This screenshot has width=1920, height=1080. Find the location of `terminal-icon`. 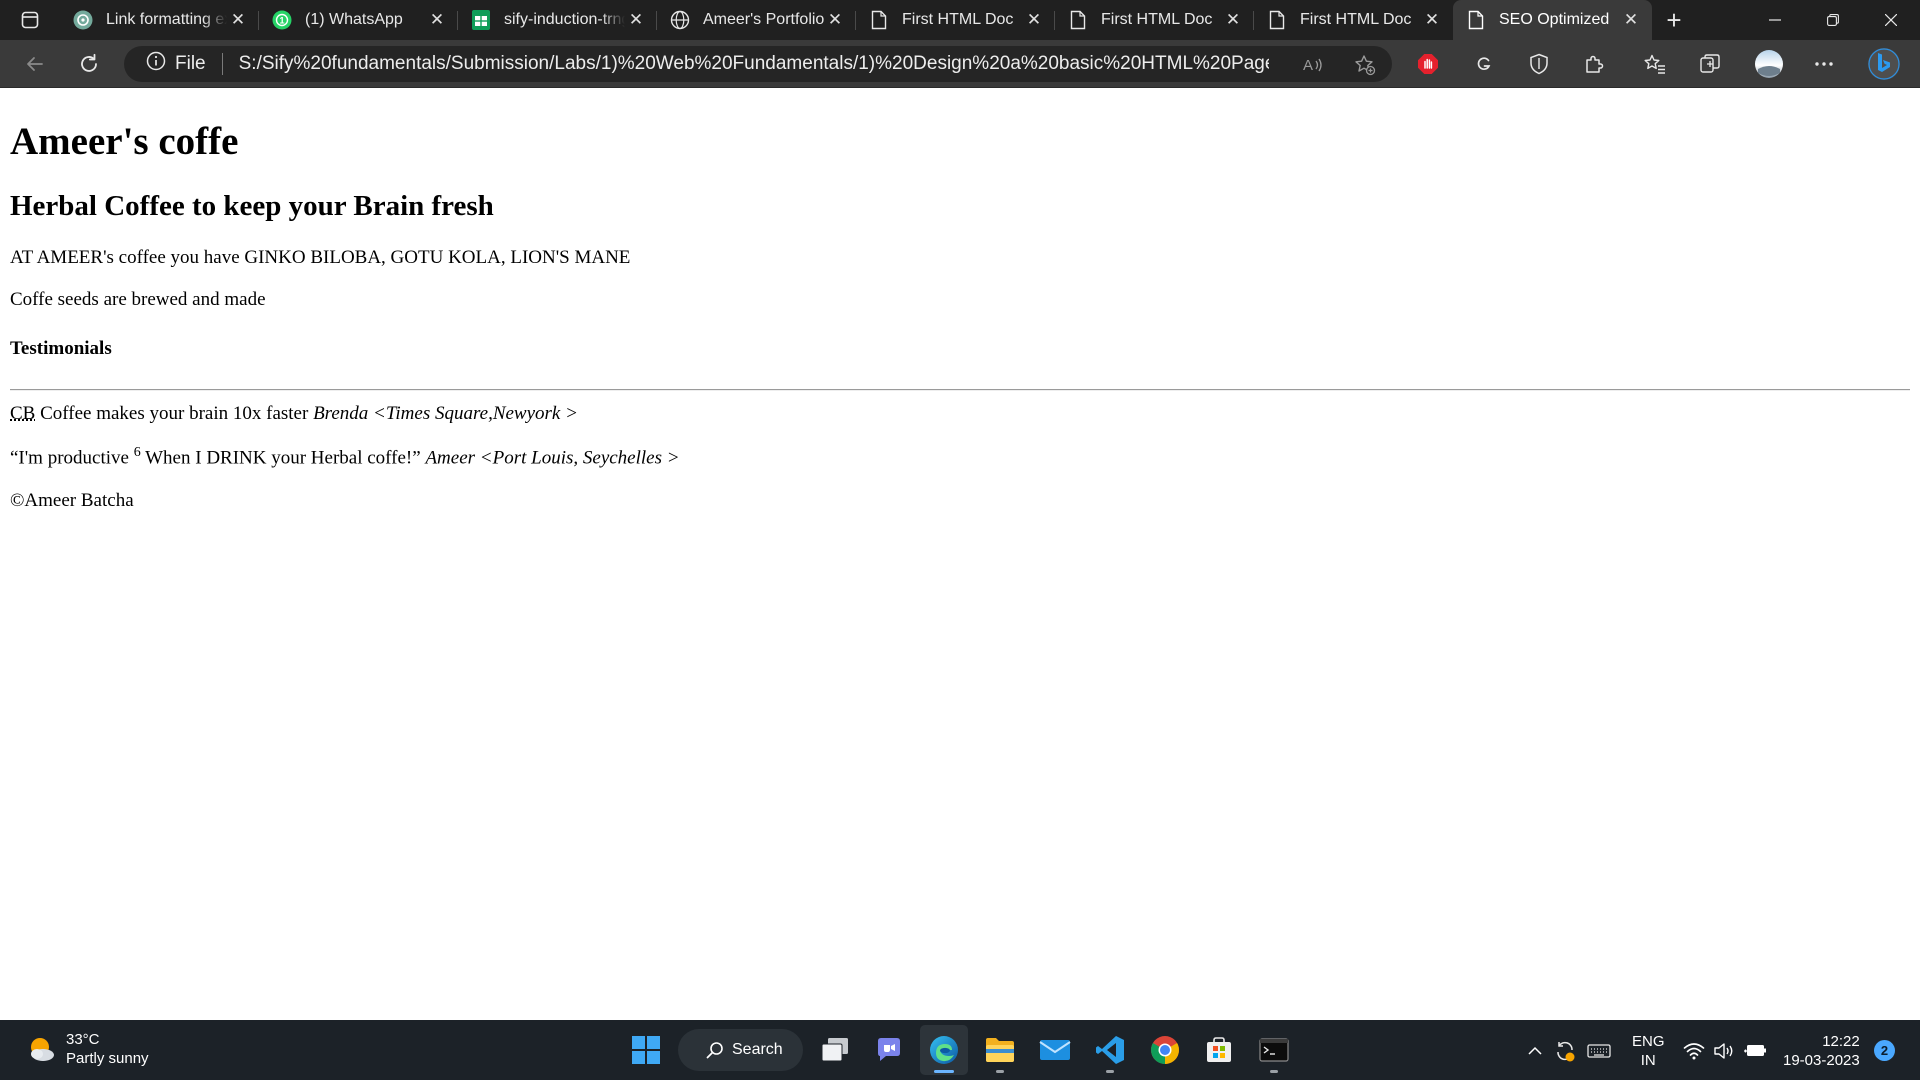

terminal-icon is located at coordinates (1274, 1050).